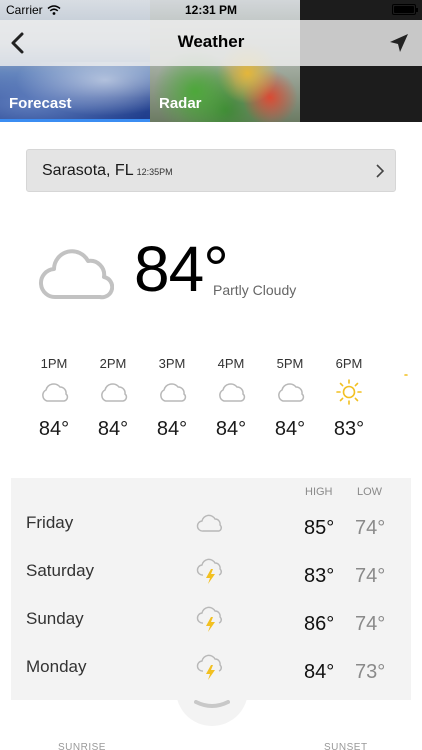  Describe the element at coordinates (255, 290) in the screenshot. I see `current-condition: Partly Cloudy` at that location.